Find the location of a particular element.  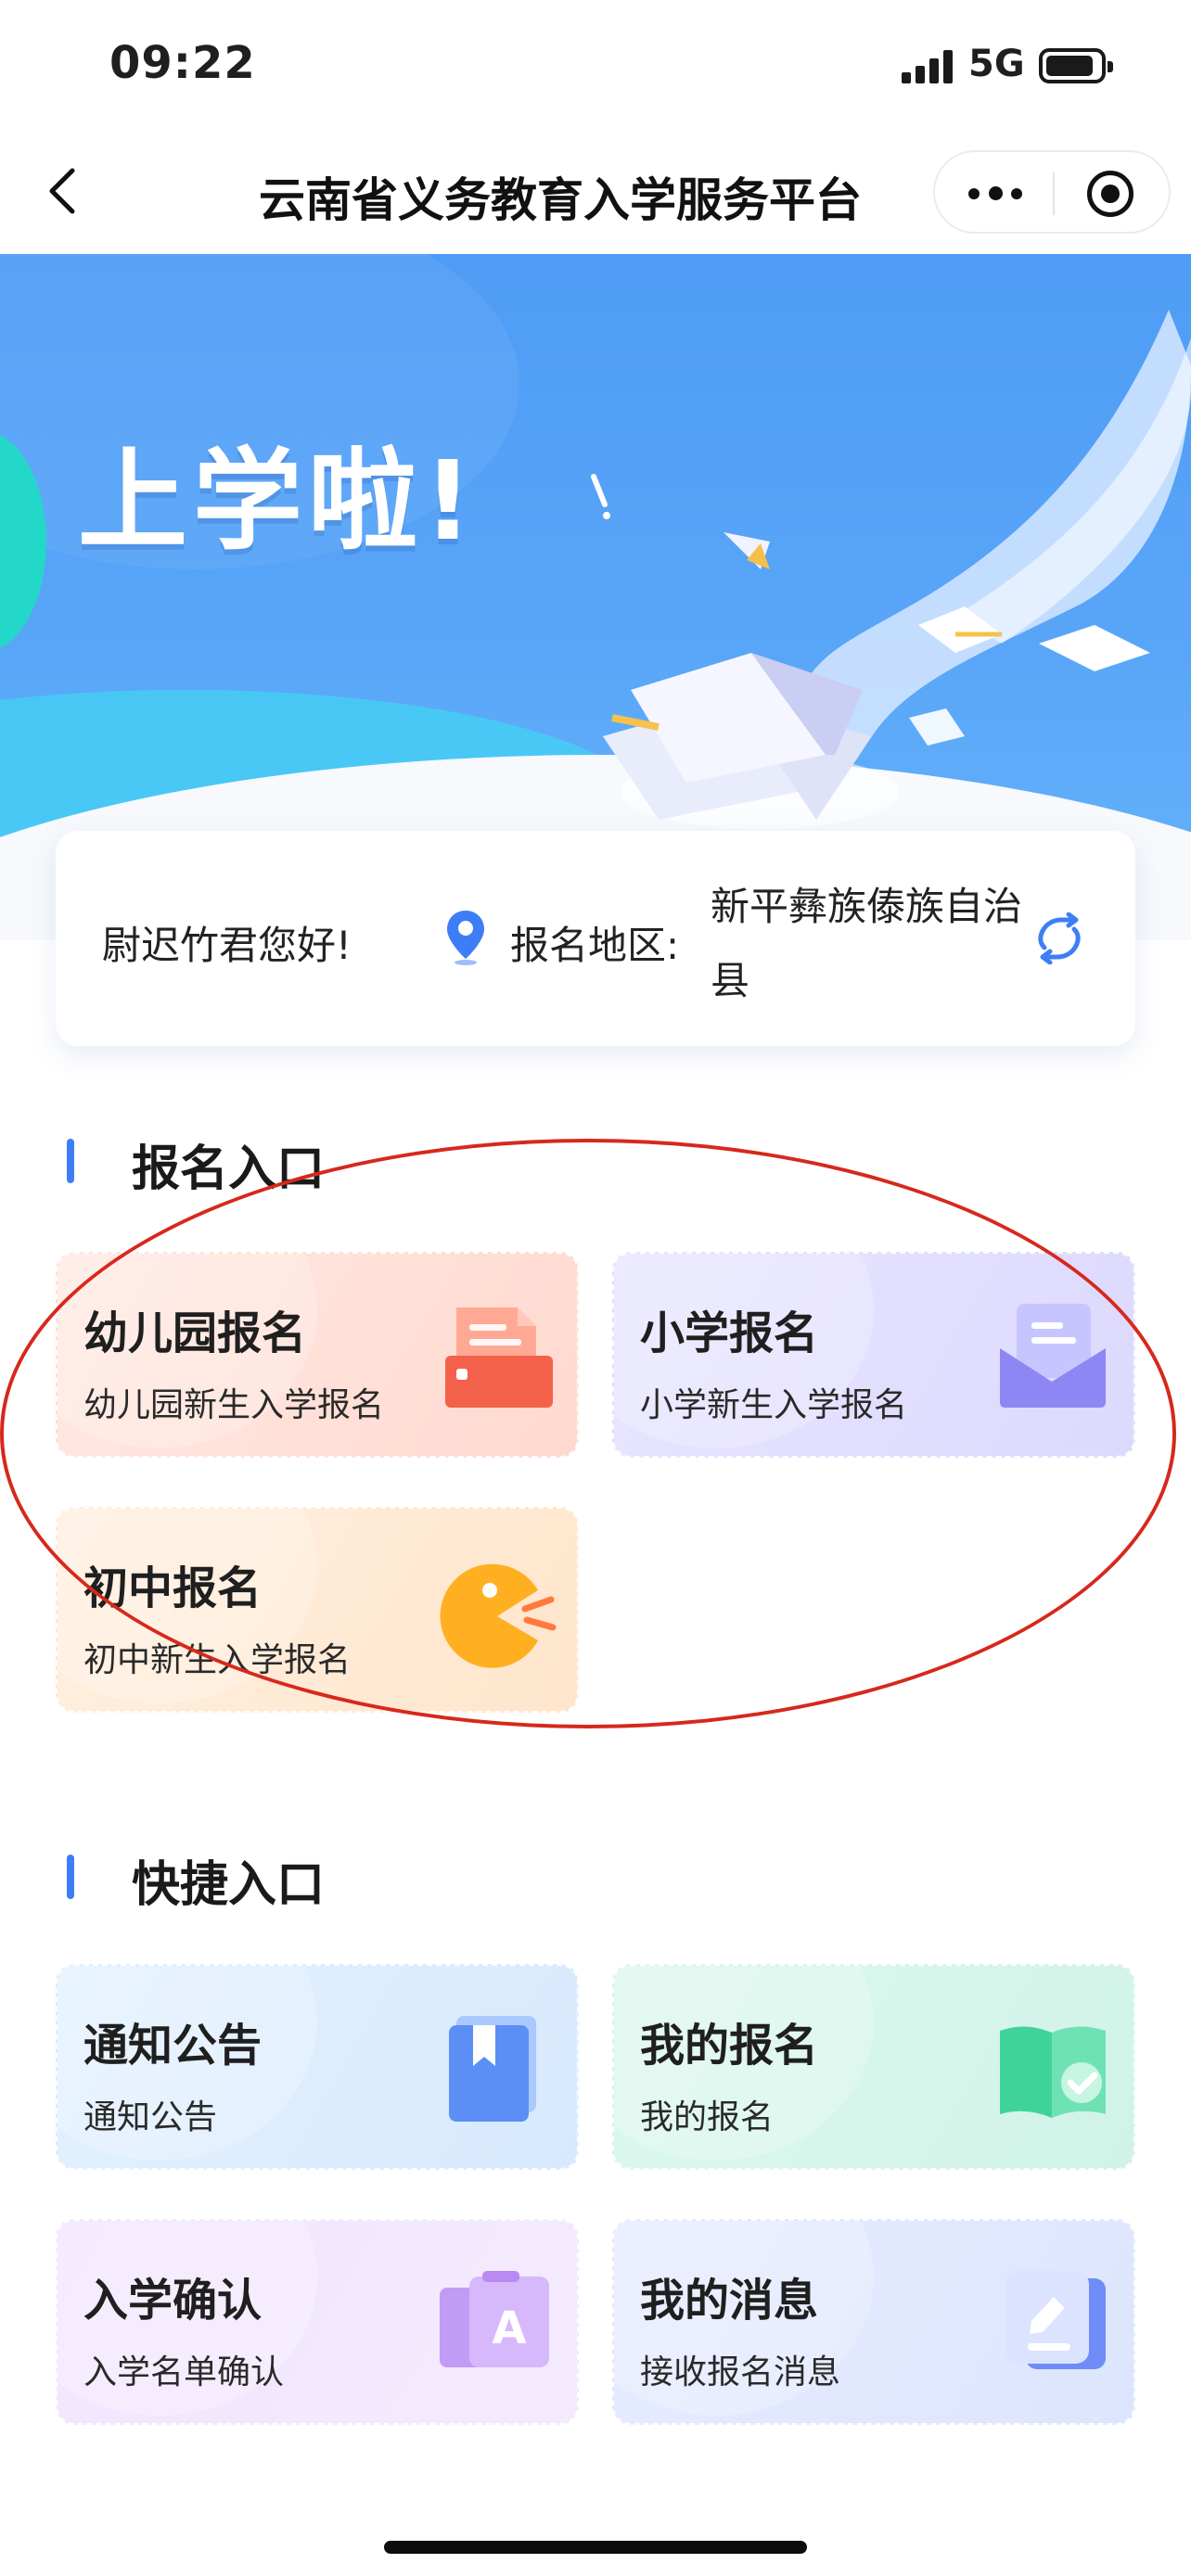

card-subtitle: 入学名单确认 is located at coordinates (184, 2372).